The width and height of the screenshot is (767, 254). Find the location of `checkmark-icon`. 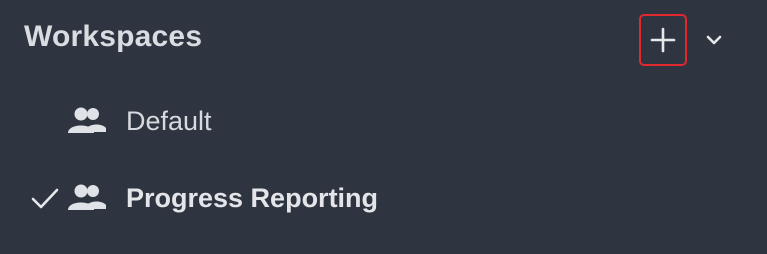

checkmark-icon is located at coordinates (45, 198).